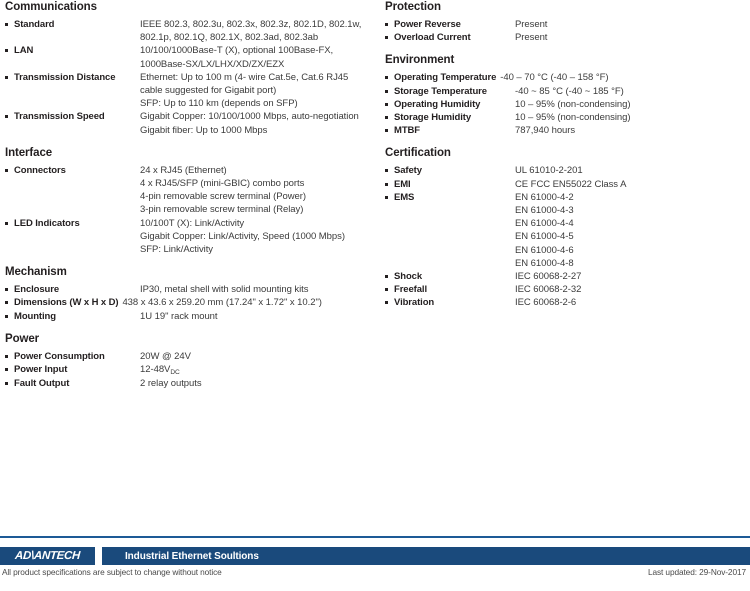 This screenshot has width=750, height=591. Describe the element at coordinates (47, 223) in the screenshot. I see `spec-label: LED Indicators` at that location.